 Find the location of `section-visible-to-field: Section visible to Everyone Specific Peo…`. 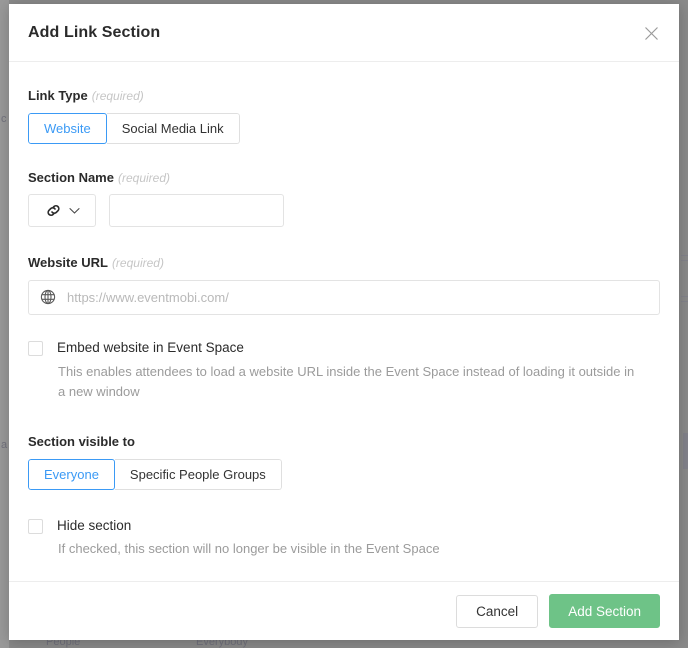

section-visible-to-field: Section visible to Everyone Specific Peo… is located at coordinates (344, 462).